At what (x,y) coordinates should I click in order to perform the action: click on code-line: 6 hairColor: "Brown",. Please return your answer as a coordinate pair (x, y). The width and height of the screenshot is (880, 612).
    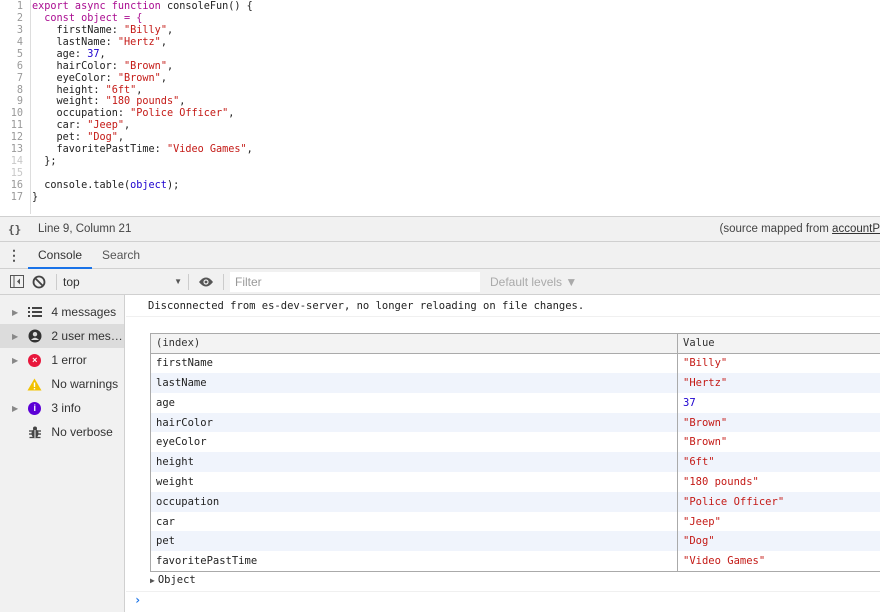
    Looking at the image, I should click on (86, 67).